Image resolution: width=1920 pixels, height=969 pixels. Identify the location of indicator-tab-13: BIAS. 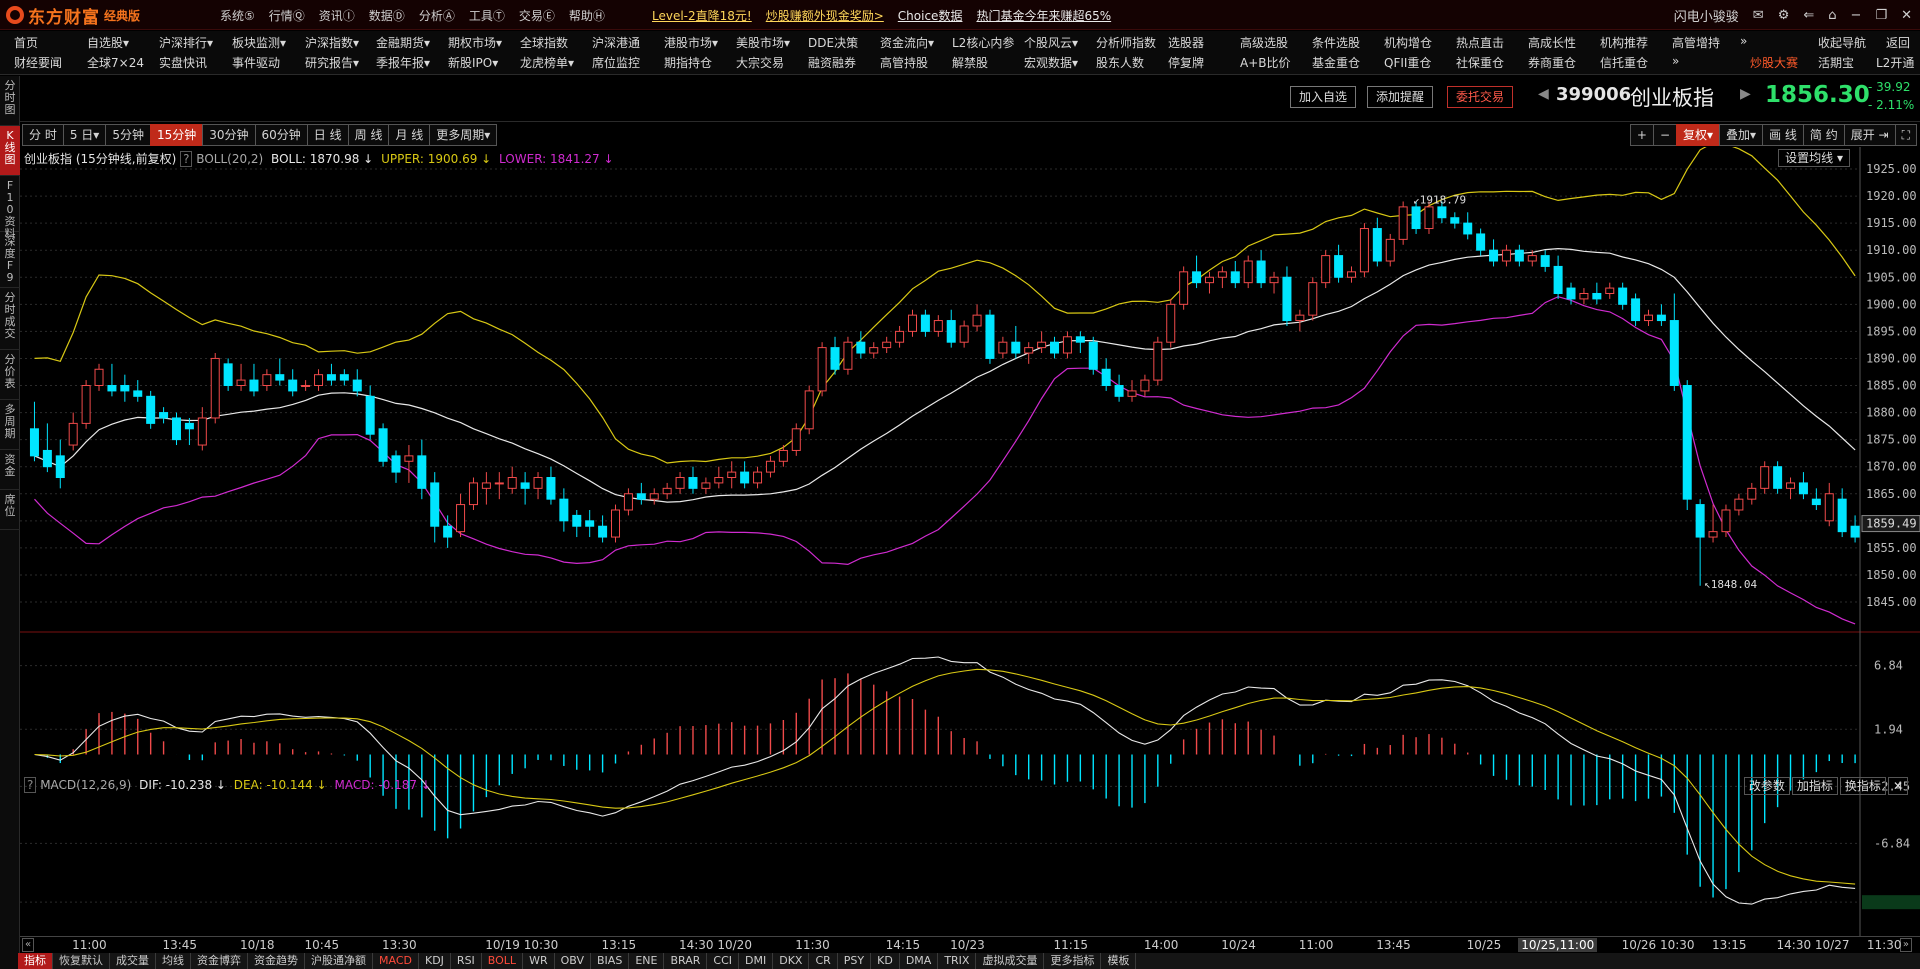
(610, 961).